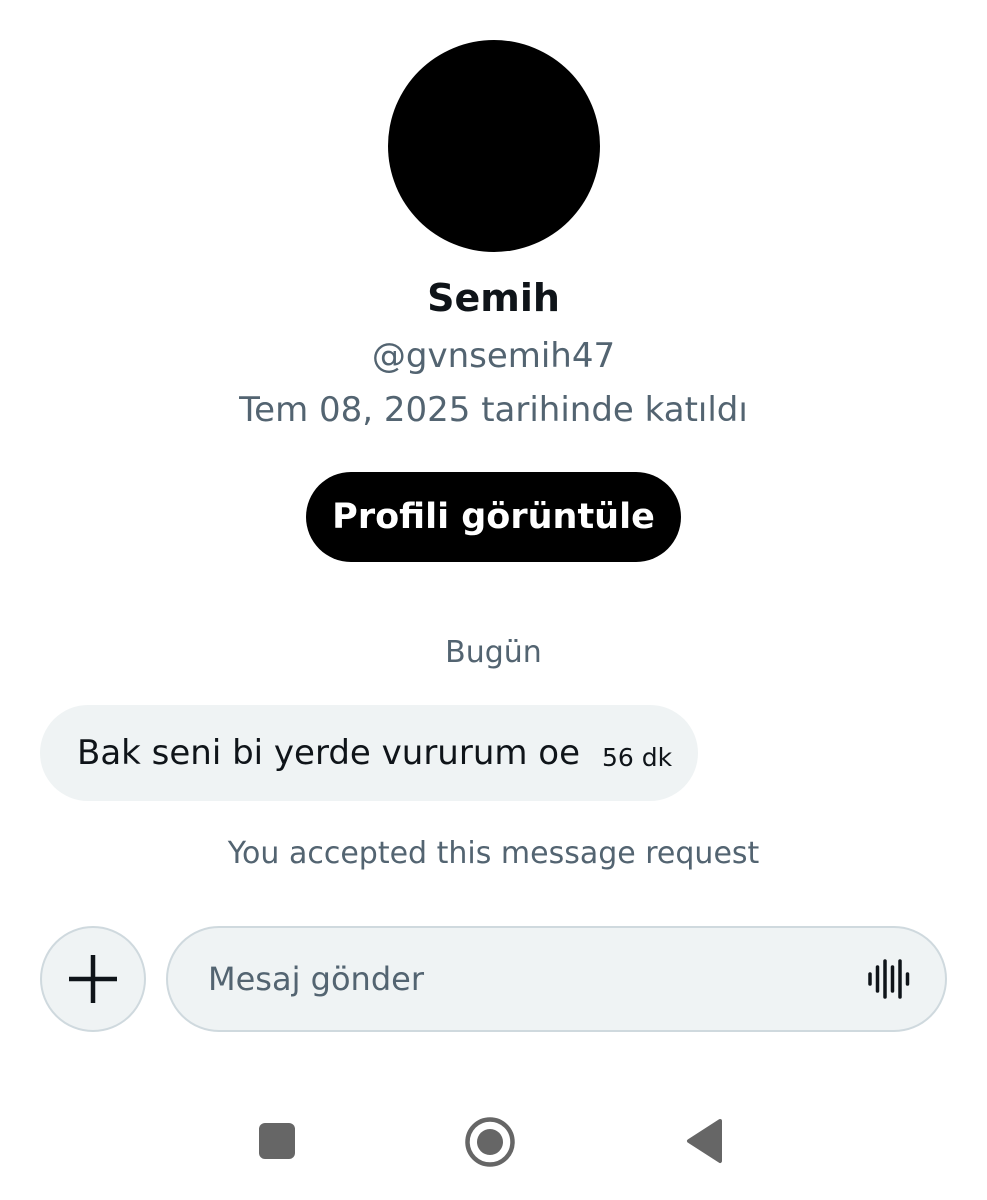  I want to click on profile-display-name: Semih, so click(493, 298).